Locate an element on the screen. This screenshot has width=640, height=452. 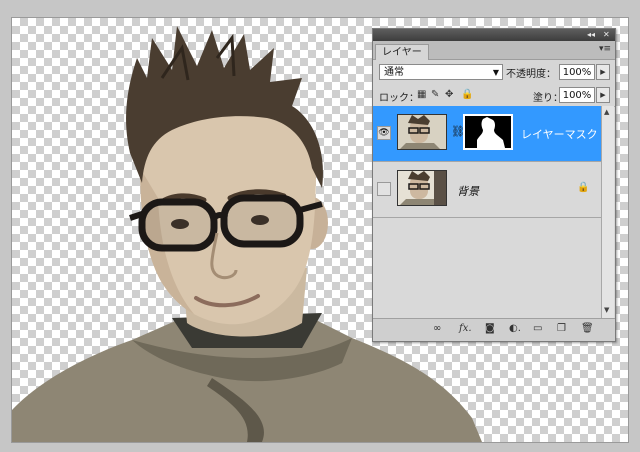
blend-row: 通常 ▼ 不透明度： 100% ▶ is located at coordinates (494, 72).